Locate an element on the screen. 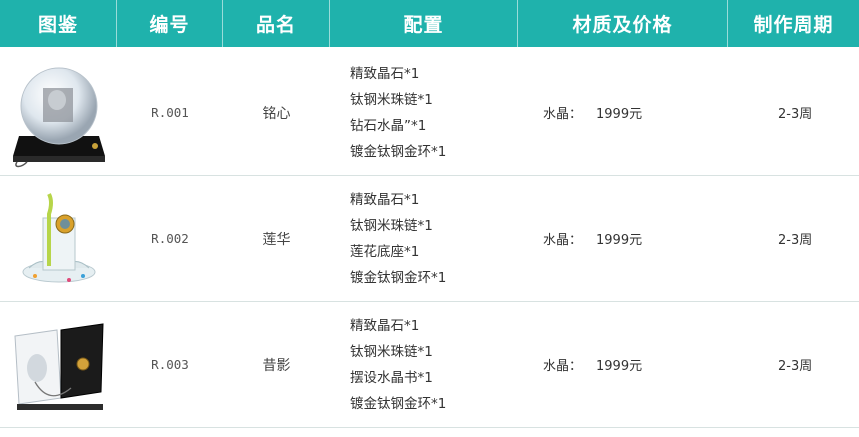 The height and width of the screenshot is (437, 859). header-image: 图鉴 is located at coordinates (58, 23).